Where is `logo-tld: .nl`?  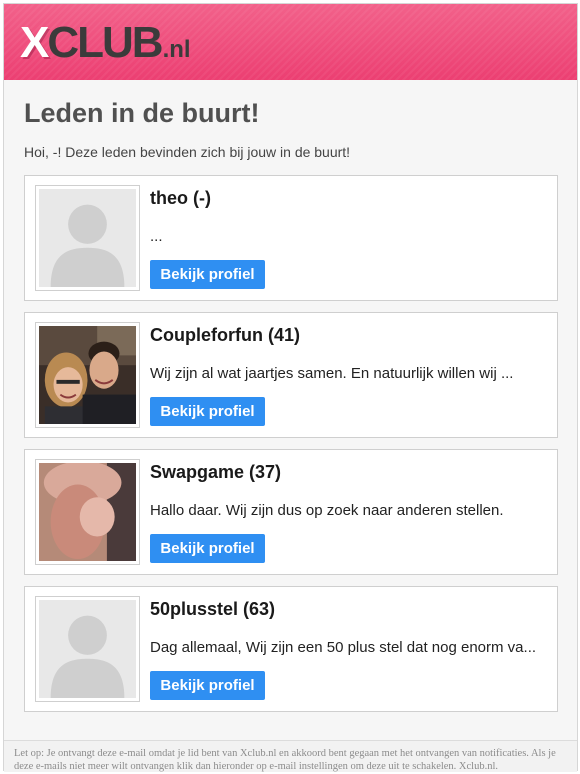
logo-tld: .nl is located at coordinates (176, 49).